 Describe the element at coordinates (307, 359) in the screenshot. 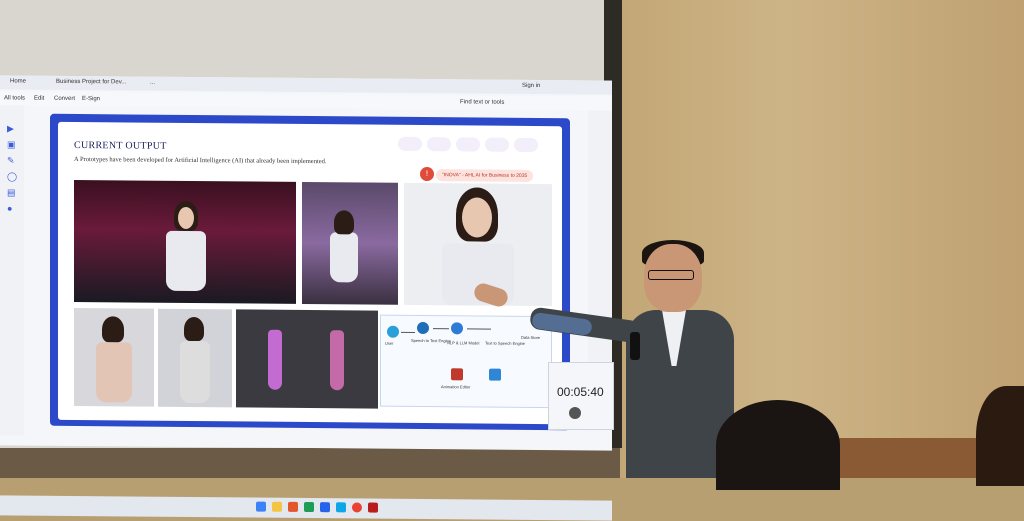

I see `avatar-3d-models` at that location.